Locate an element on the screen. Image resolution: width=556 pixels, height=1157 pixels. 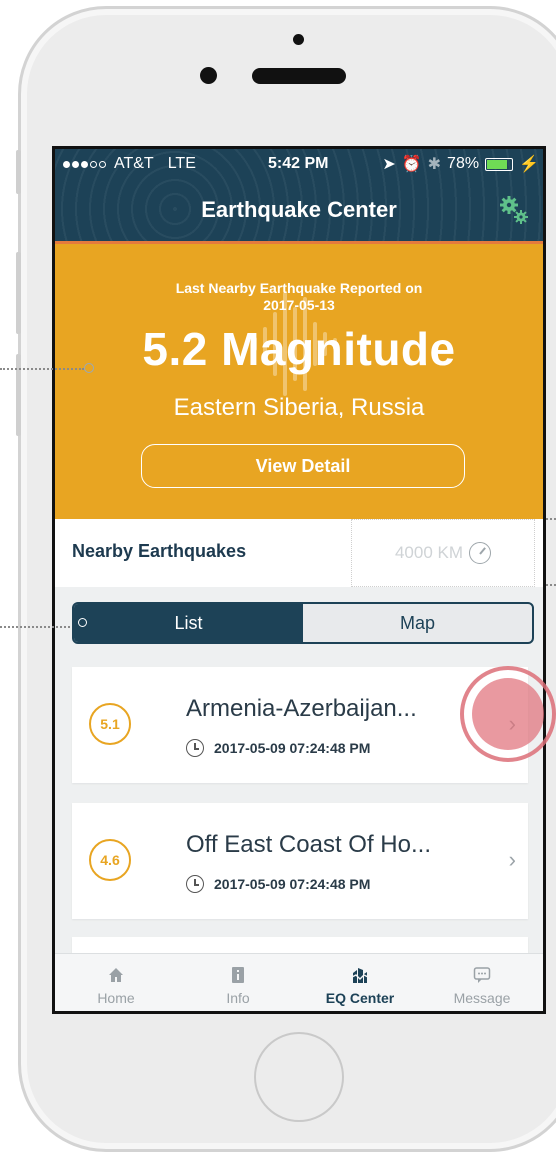
annotation-line-distance-top is located at coordinates (551, 519).